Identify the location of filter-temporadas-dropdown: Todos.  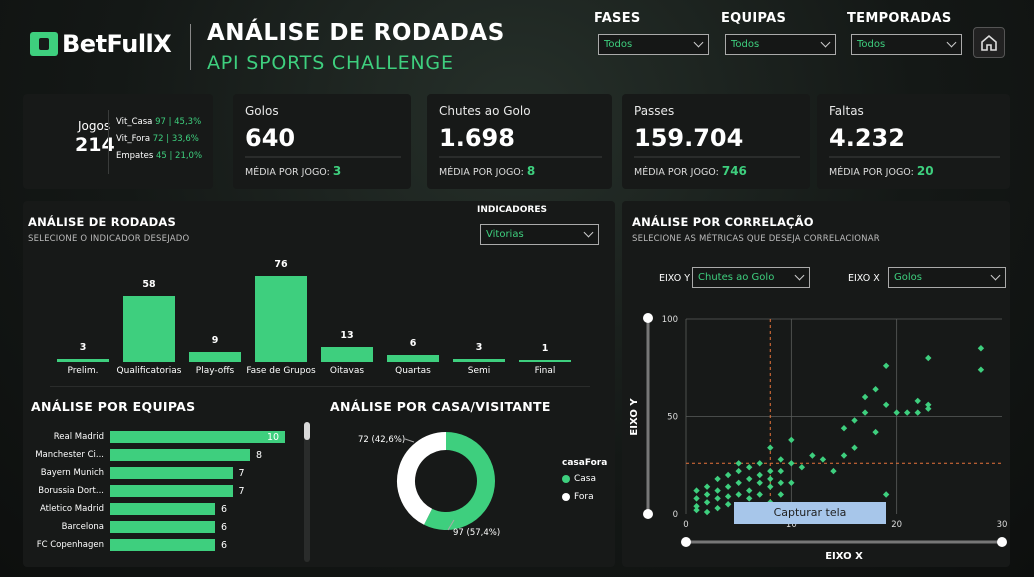
(906, 44).